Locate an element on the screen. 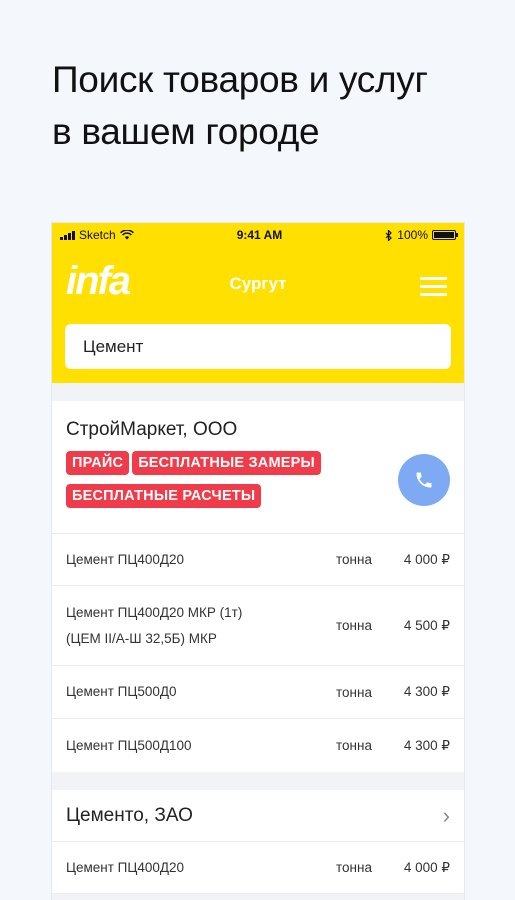  promo-line-2: в вашем городе is located at coordinates (186, 131).